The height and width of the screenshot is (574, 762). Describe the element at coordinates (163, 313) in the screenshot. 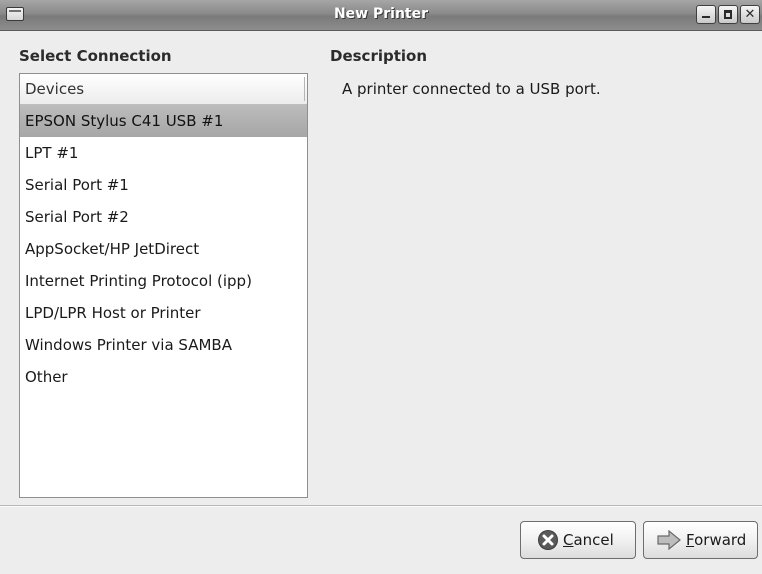

I see `list-item: LPD/LPR Host or Printer` at that location.